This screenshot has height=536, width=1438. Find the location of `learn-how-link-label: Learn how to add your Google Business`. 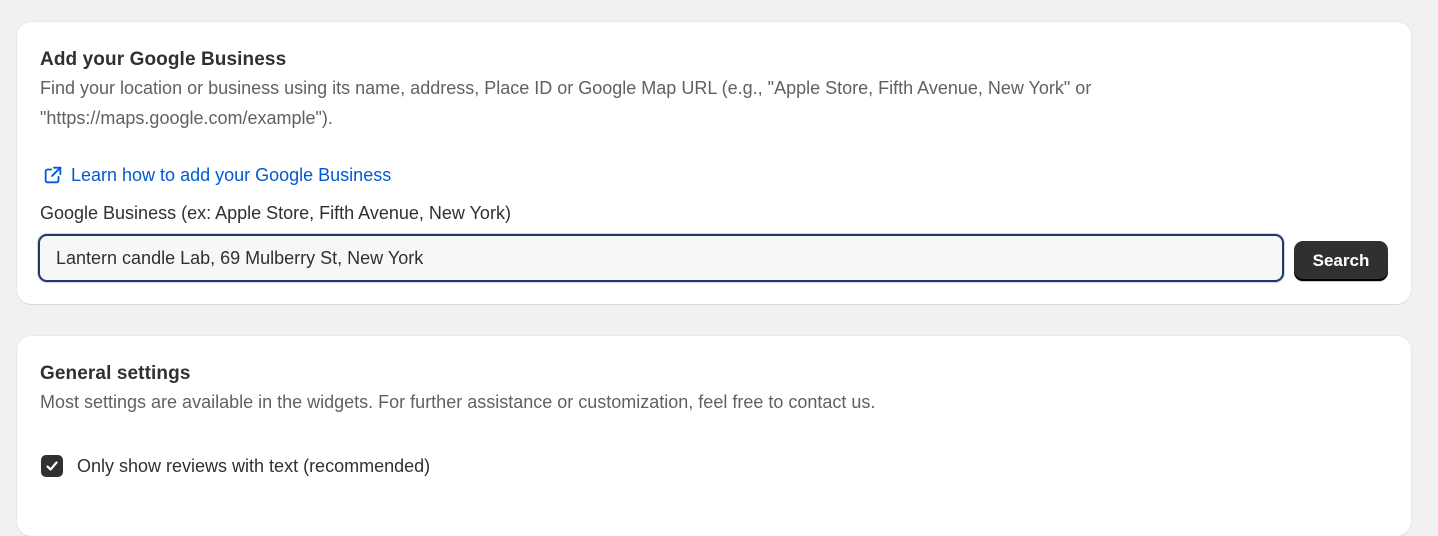

learn-how-link-label: Learn how to add your Google Business is located at coordinates (231, 174).